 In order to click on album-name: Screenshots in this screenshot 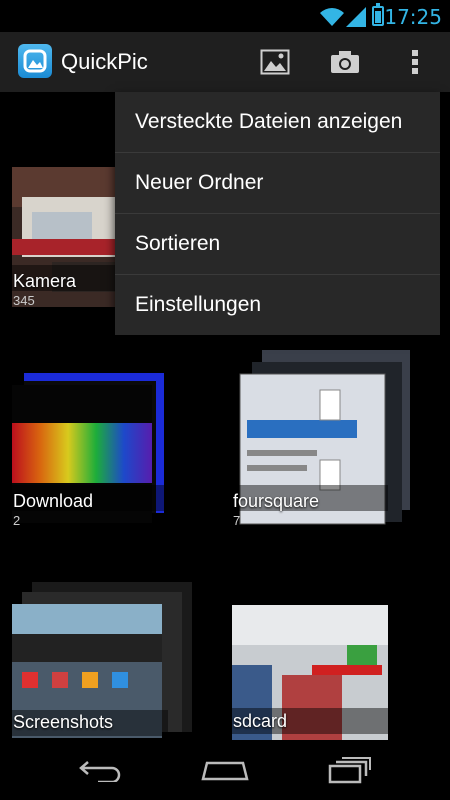, I will do `click(63, 722)`.